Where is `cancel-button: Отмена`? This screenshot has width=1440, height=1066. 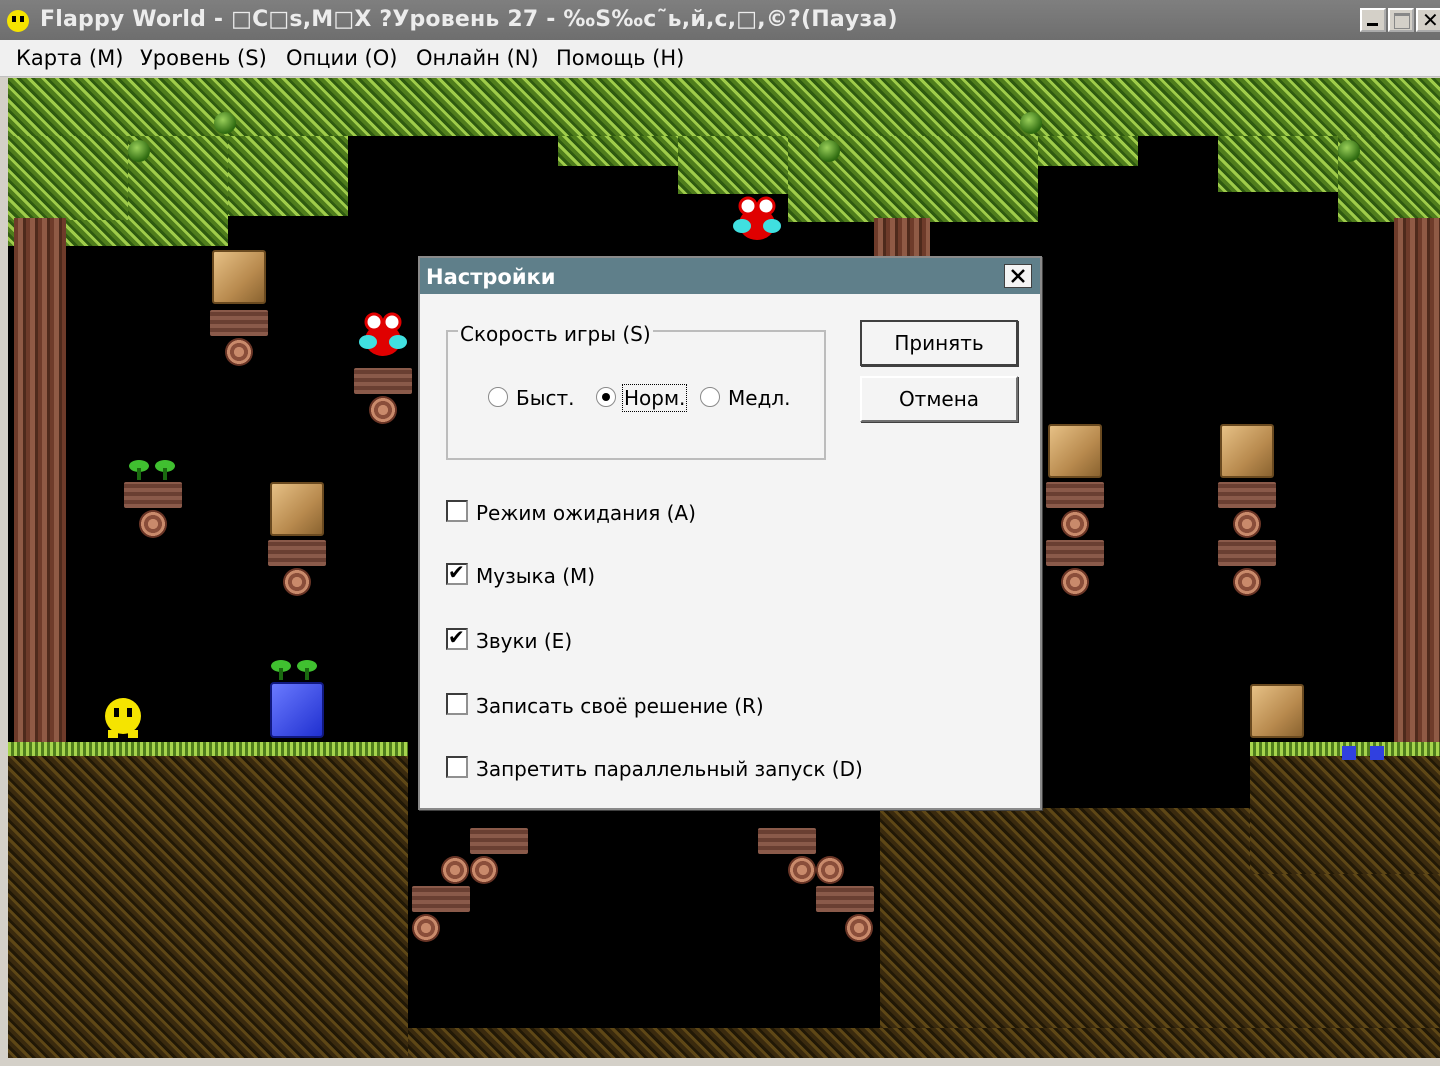
cancel-button: Отмена is located at coordinates (939, 399).